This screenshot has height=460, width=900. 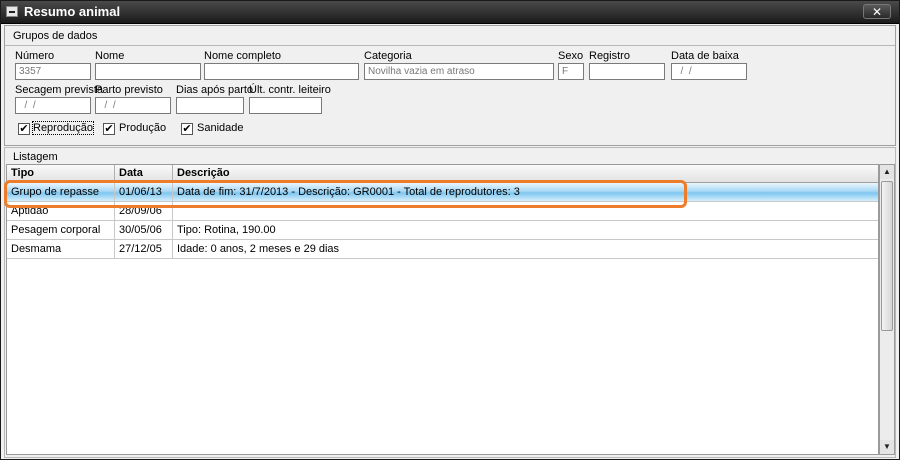 I want to click on listagem-legend: Listagem, so click(x=35, y=157).